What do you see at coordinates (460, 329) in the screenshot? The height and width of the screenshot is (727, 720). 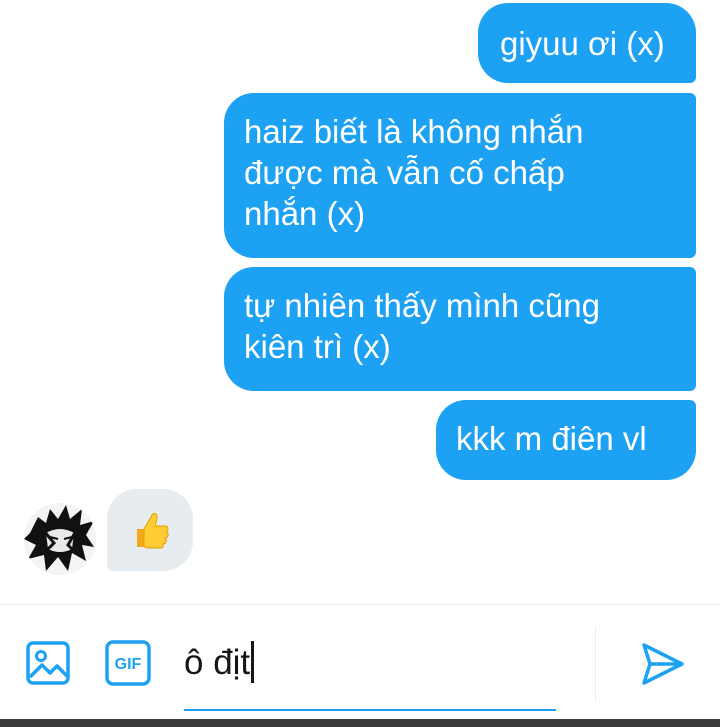 I see `outgoing-message: tự nhiên thấy mình cũng kiên trì (x)` at bounding box center [460, 329].